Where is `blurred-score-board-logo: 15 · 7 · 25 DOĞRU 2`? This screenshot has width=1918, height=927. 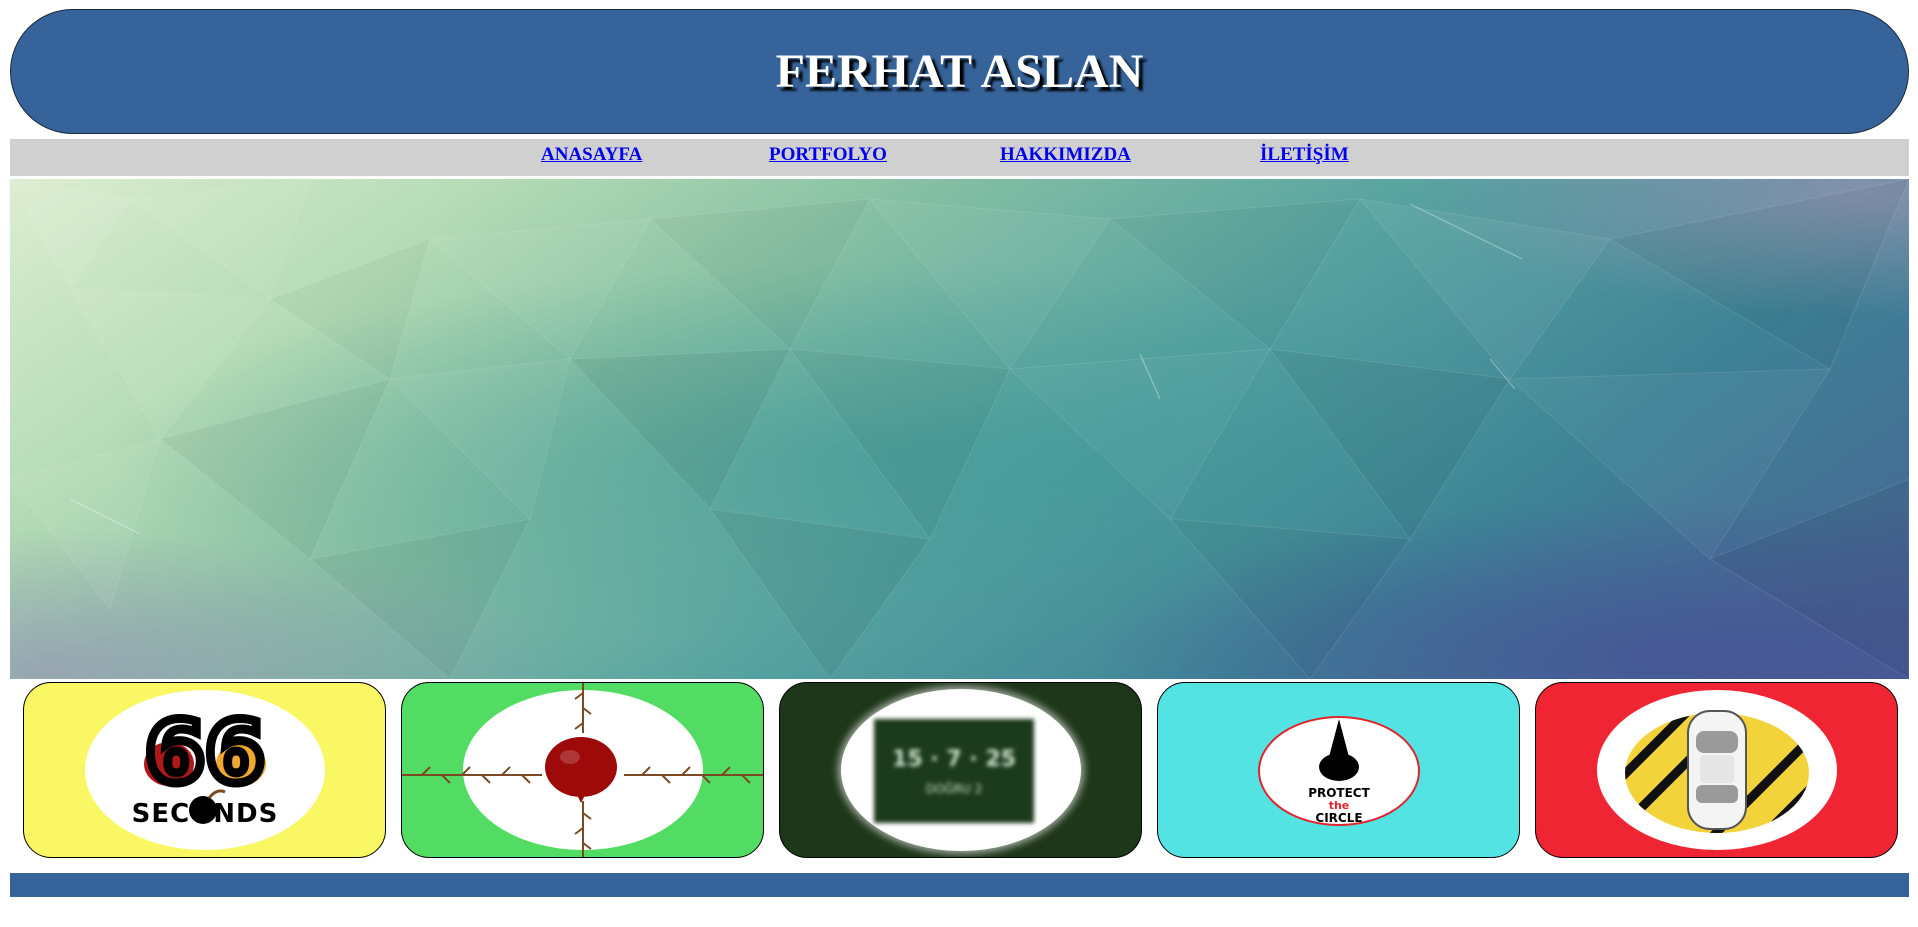 blurred-score-board-logo: 15 · 7 · 25 DOĞRU 2 is located at coordinates (954, 771).